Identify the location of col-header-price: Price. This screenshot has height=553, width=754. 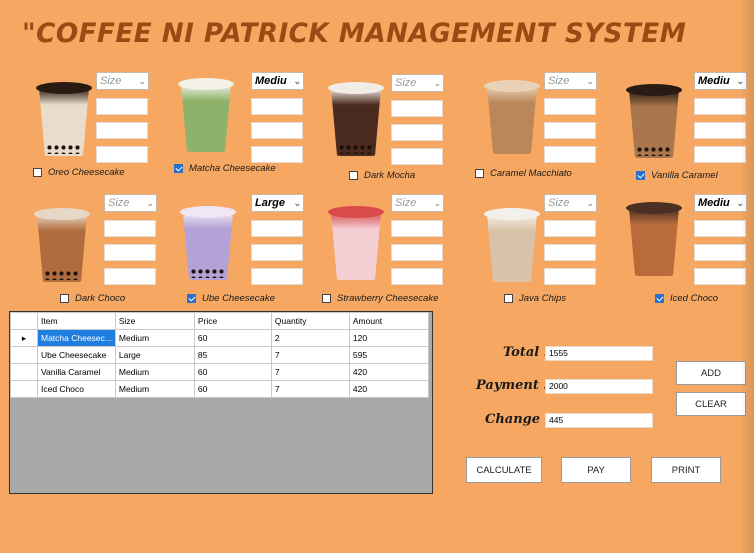
(232, 321).